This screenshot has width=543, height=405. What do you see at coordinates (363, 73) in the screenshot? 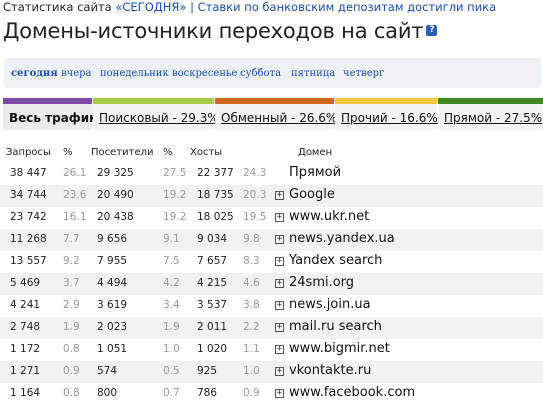
I see `period-thursday: четверг` at bounding box center [363, 73].